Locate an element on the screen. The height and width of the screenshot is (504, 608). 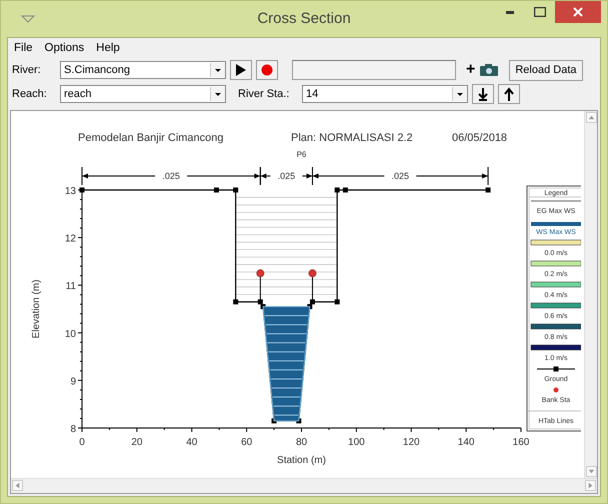
up-arrow-icon is located at coordinates (509, 94).